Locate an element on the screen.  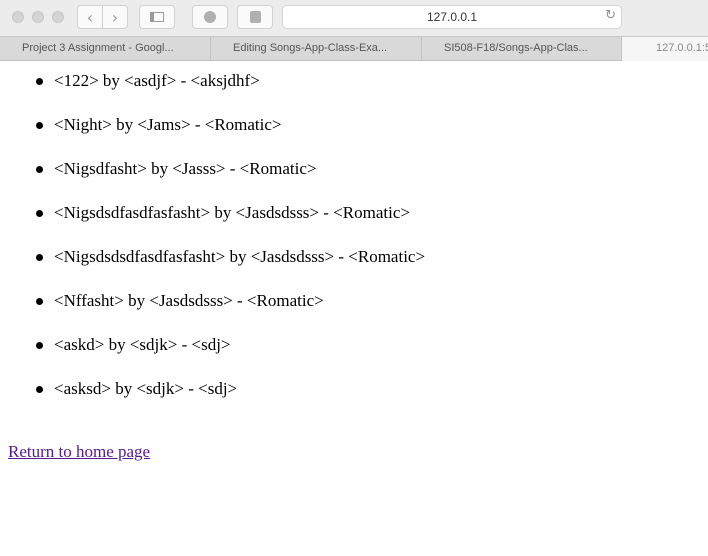
chevron-left-icon: ‹ is located at coordinates (90, 17).